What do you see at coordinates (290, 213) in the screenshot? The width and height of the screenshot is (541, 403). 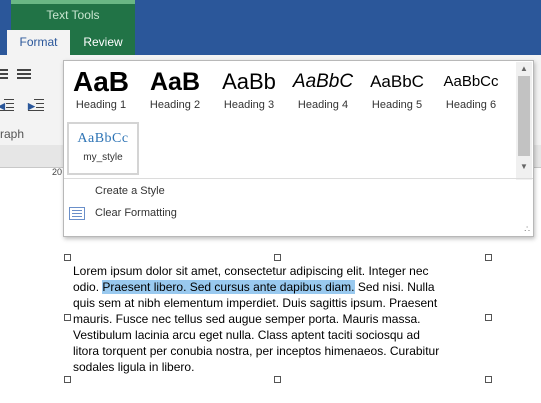 I see `clear-formatting-item: Clear Formatting` at bounding box center [290, 213].